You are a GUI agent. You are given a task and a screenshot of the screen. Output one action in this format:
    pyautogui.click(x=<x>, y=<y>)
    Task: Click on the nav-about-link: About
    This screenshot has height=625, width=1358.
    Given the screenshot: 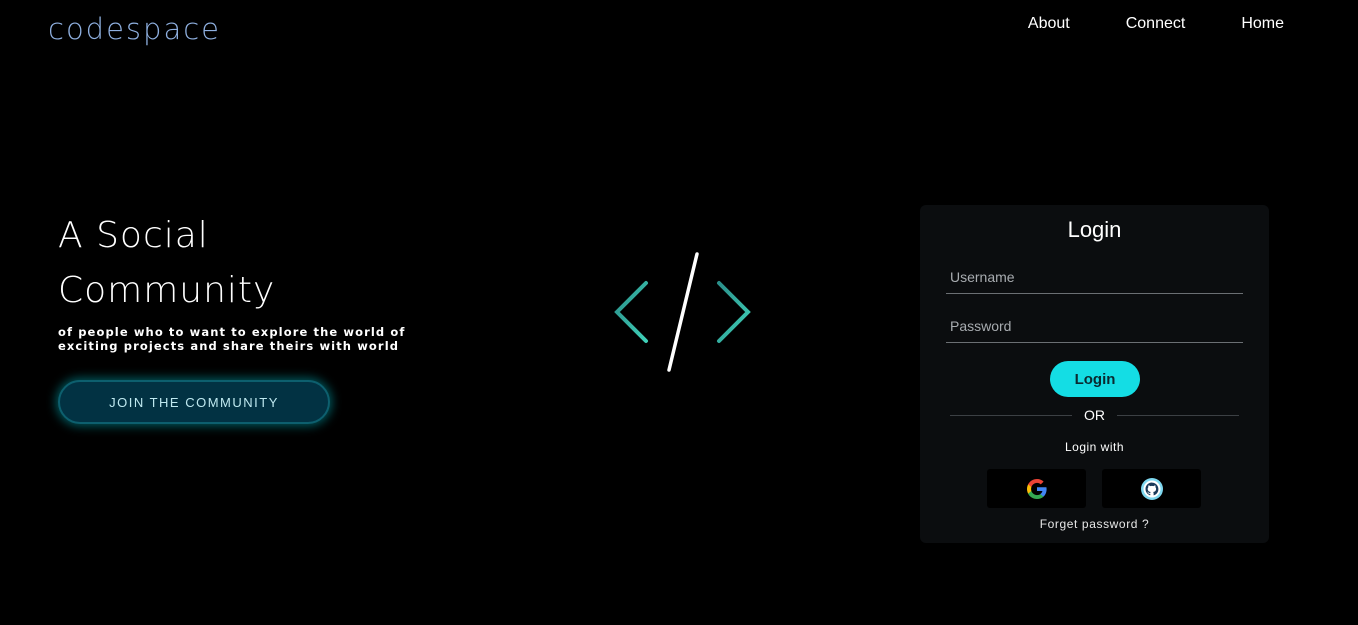 What is the action you would take?
    pyautogui.click(x=1021, y=24)
    